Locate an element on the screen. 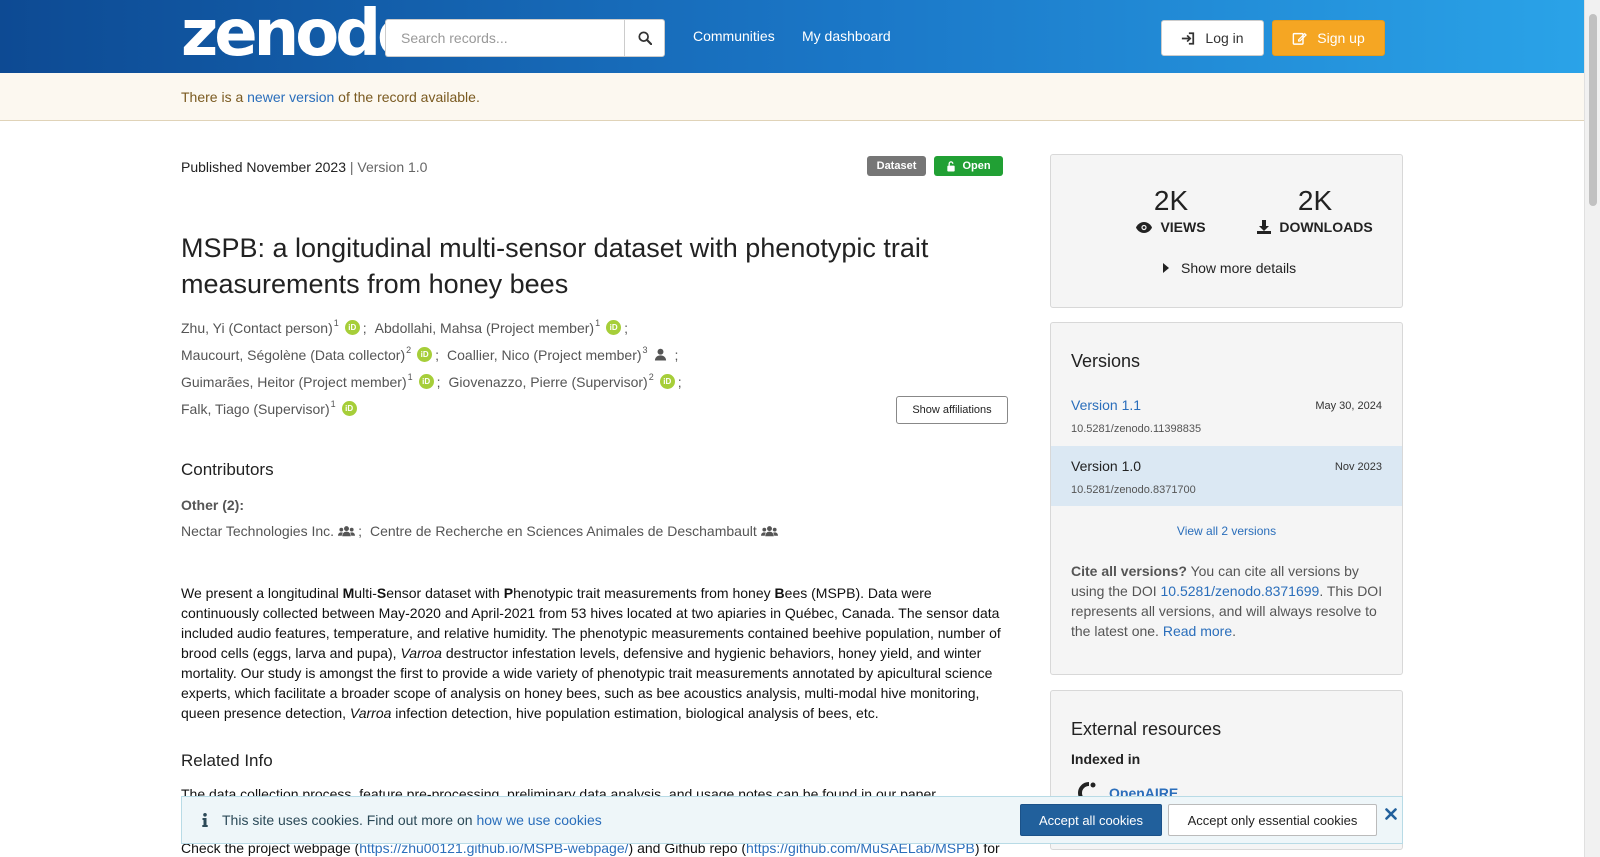 Image resolution: width=1600 pixels, height=857 pixels. zenodo-logo: zenodo is located at coordinates (301, 34).